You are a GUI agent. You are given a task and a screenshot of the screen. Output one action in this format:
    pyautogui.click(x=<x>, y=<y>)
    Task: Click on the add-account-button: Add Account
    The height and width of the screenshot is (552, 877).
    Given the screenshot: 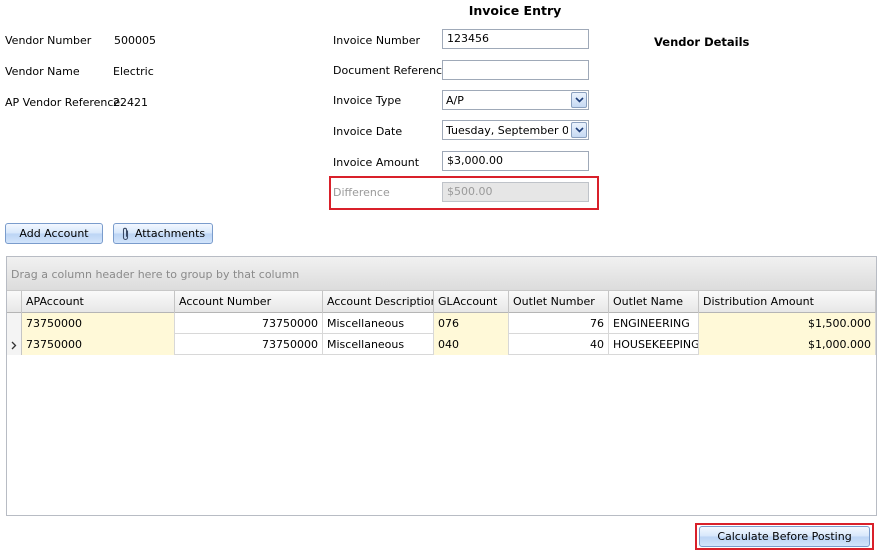 What is the action you would take?
    pyautogui.click(x=54, y=233)
    